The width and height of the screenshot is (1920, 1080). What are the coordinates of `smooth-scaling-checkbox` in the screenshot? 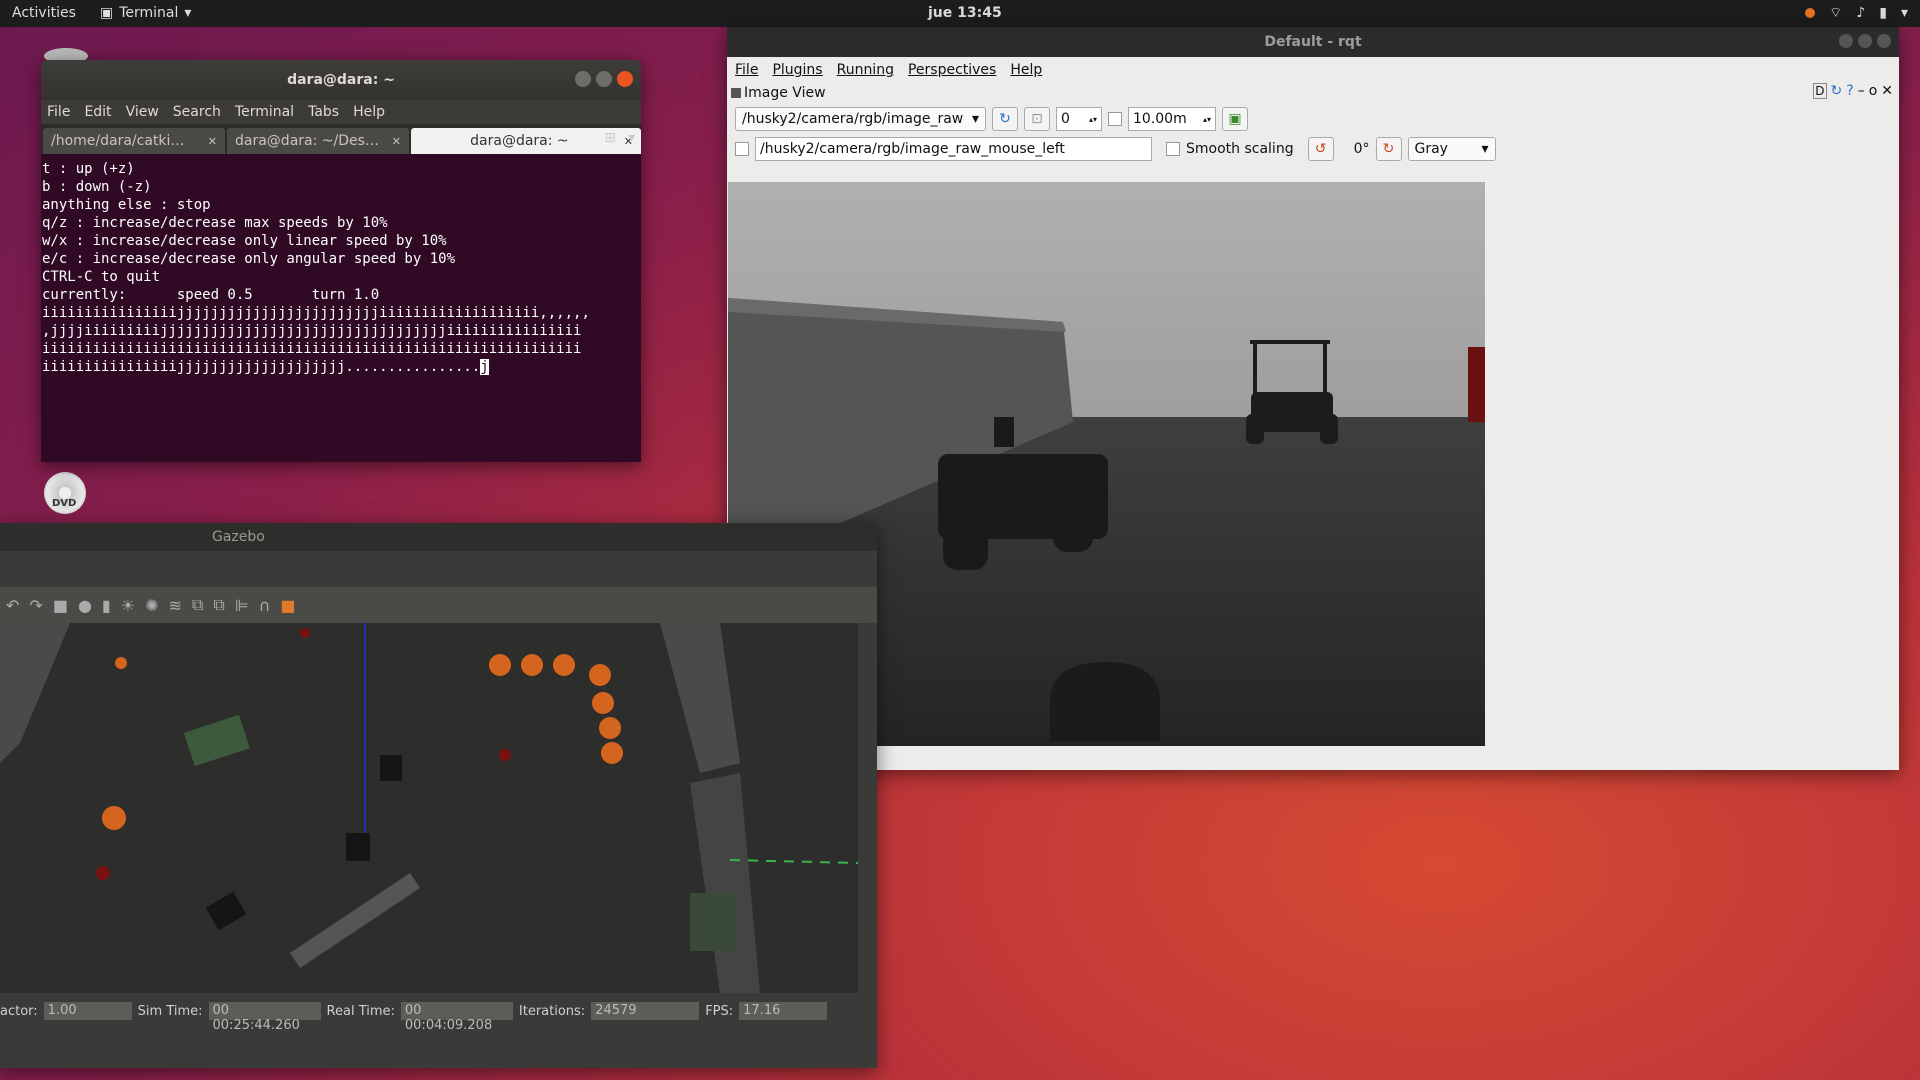 It's located at (1173, 149).